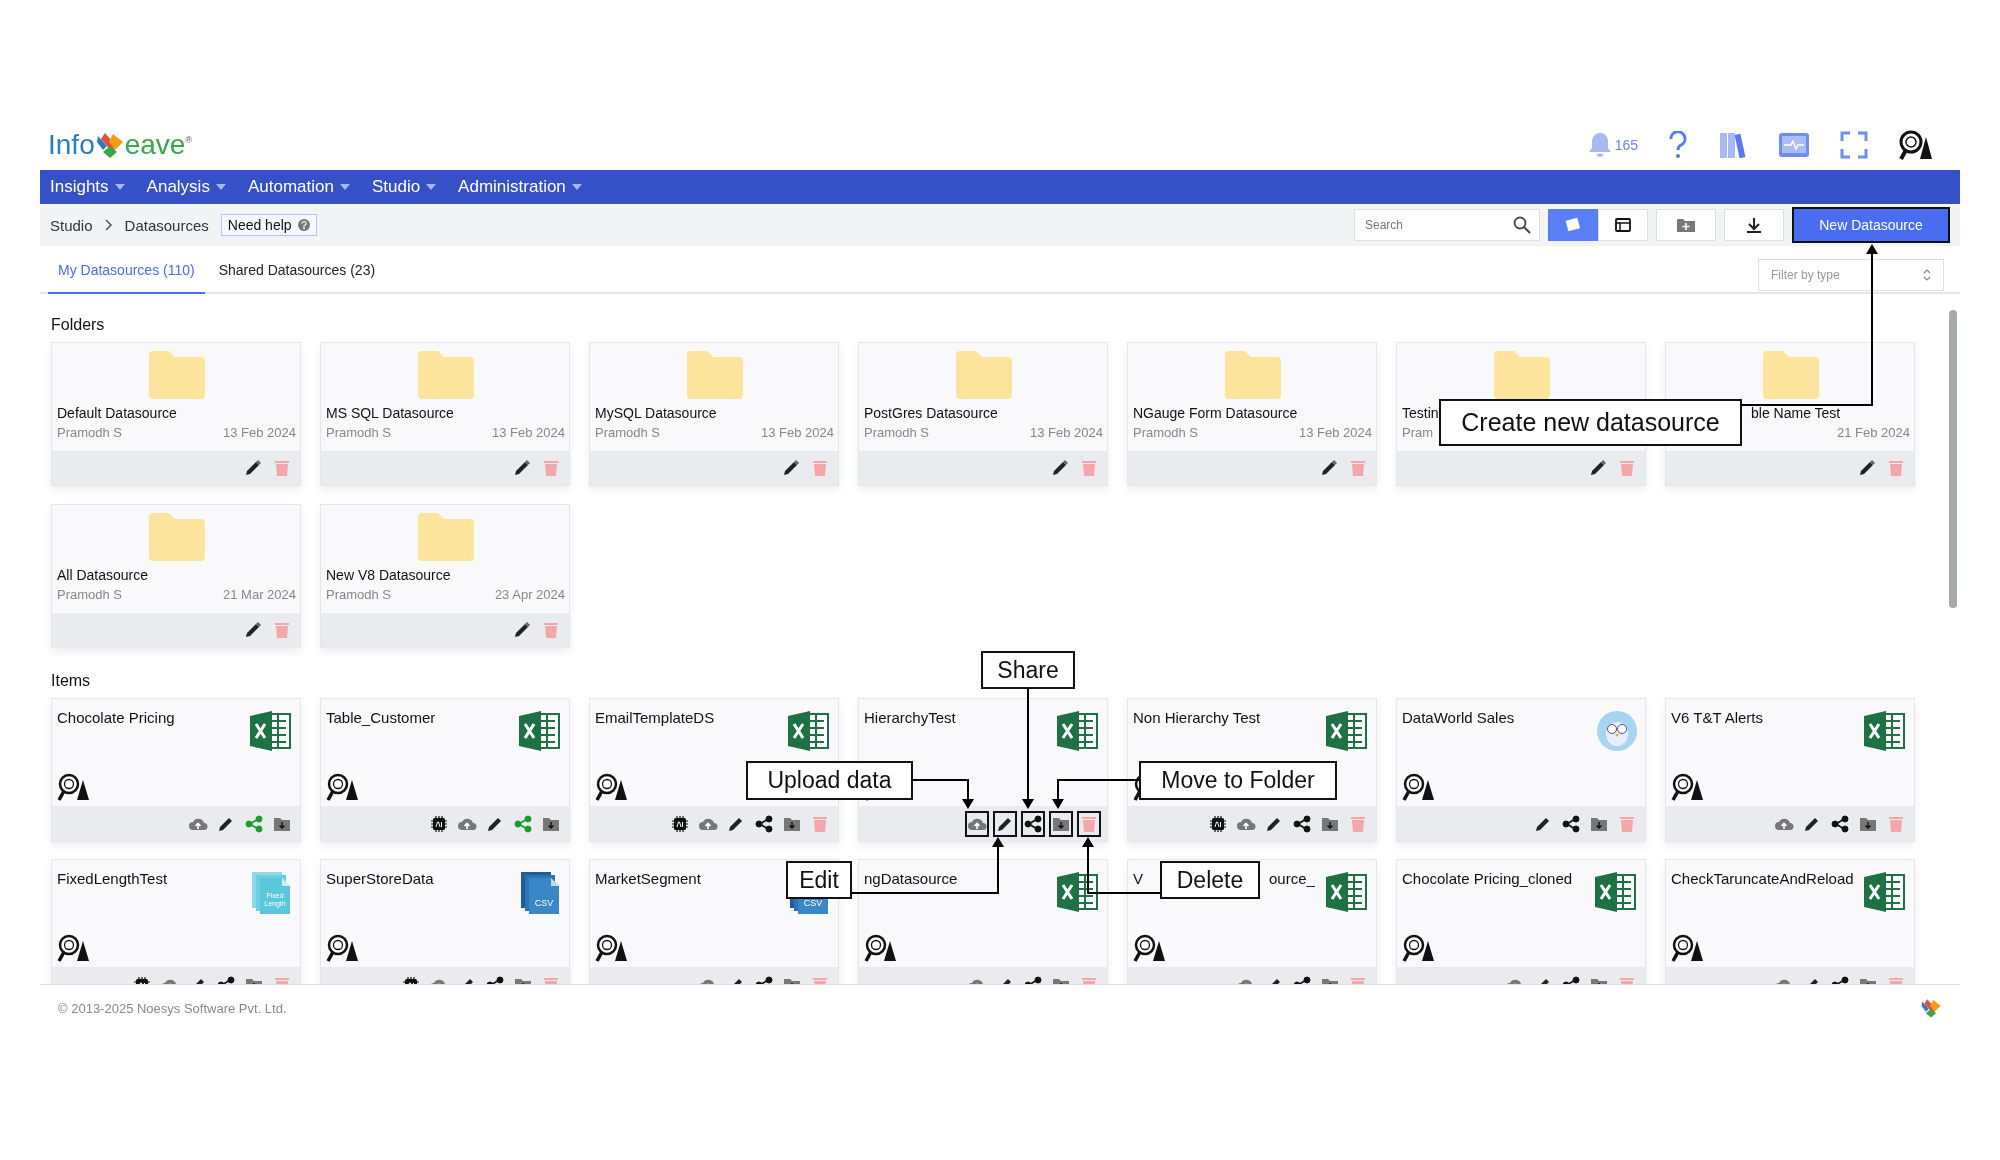  What do you see at coordinates (1626, 145) in the screenshot?
I see `notification-count: 165` at bounding box center [1626, 145].